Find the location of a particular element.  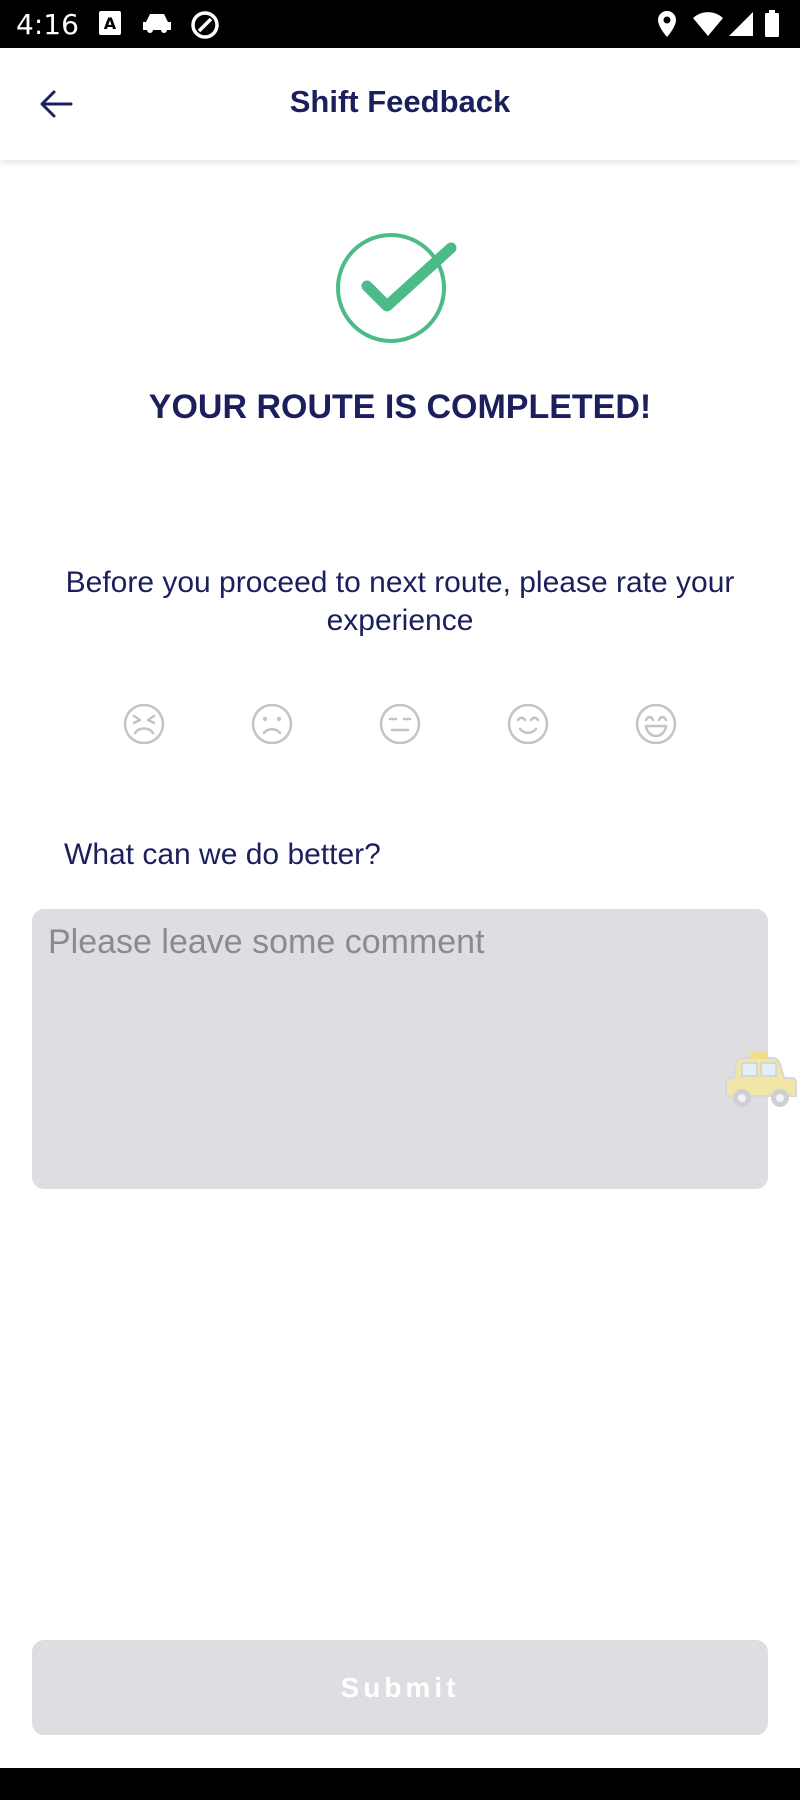

face-neutral-icon is located at coordinates (400, 724).